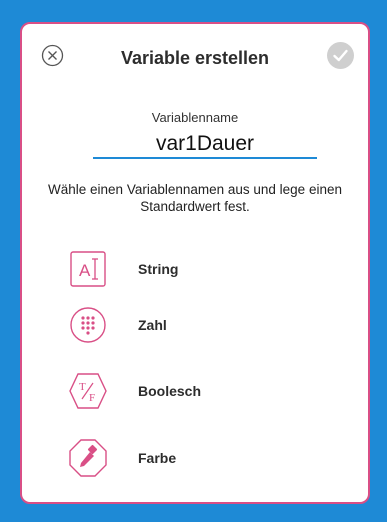 This screenshot has width=387, height=522. Describe the element at coordinates (88, 391) in the screenshot. I see `boolean-true-false-icon: T F` at that location.